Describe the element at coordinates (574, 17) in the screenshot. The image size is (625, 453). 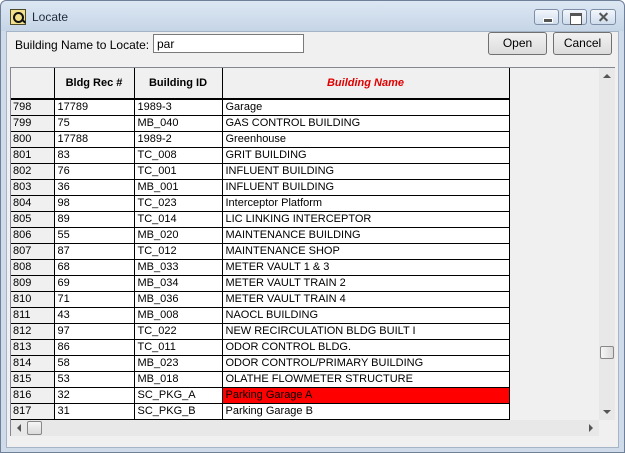
I see `maximize-icon` at that location.